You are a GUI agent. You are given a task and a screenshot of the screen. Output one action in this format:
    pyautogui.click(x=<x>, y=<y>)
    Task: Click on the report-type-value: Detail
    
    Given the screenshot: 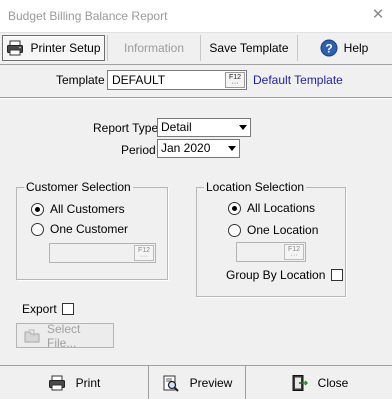 What is the action you would take?
    pyautogui.click(x=176, y=127)
    